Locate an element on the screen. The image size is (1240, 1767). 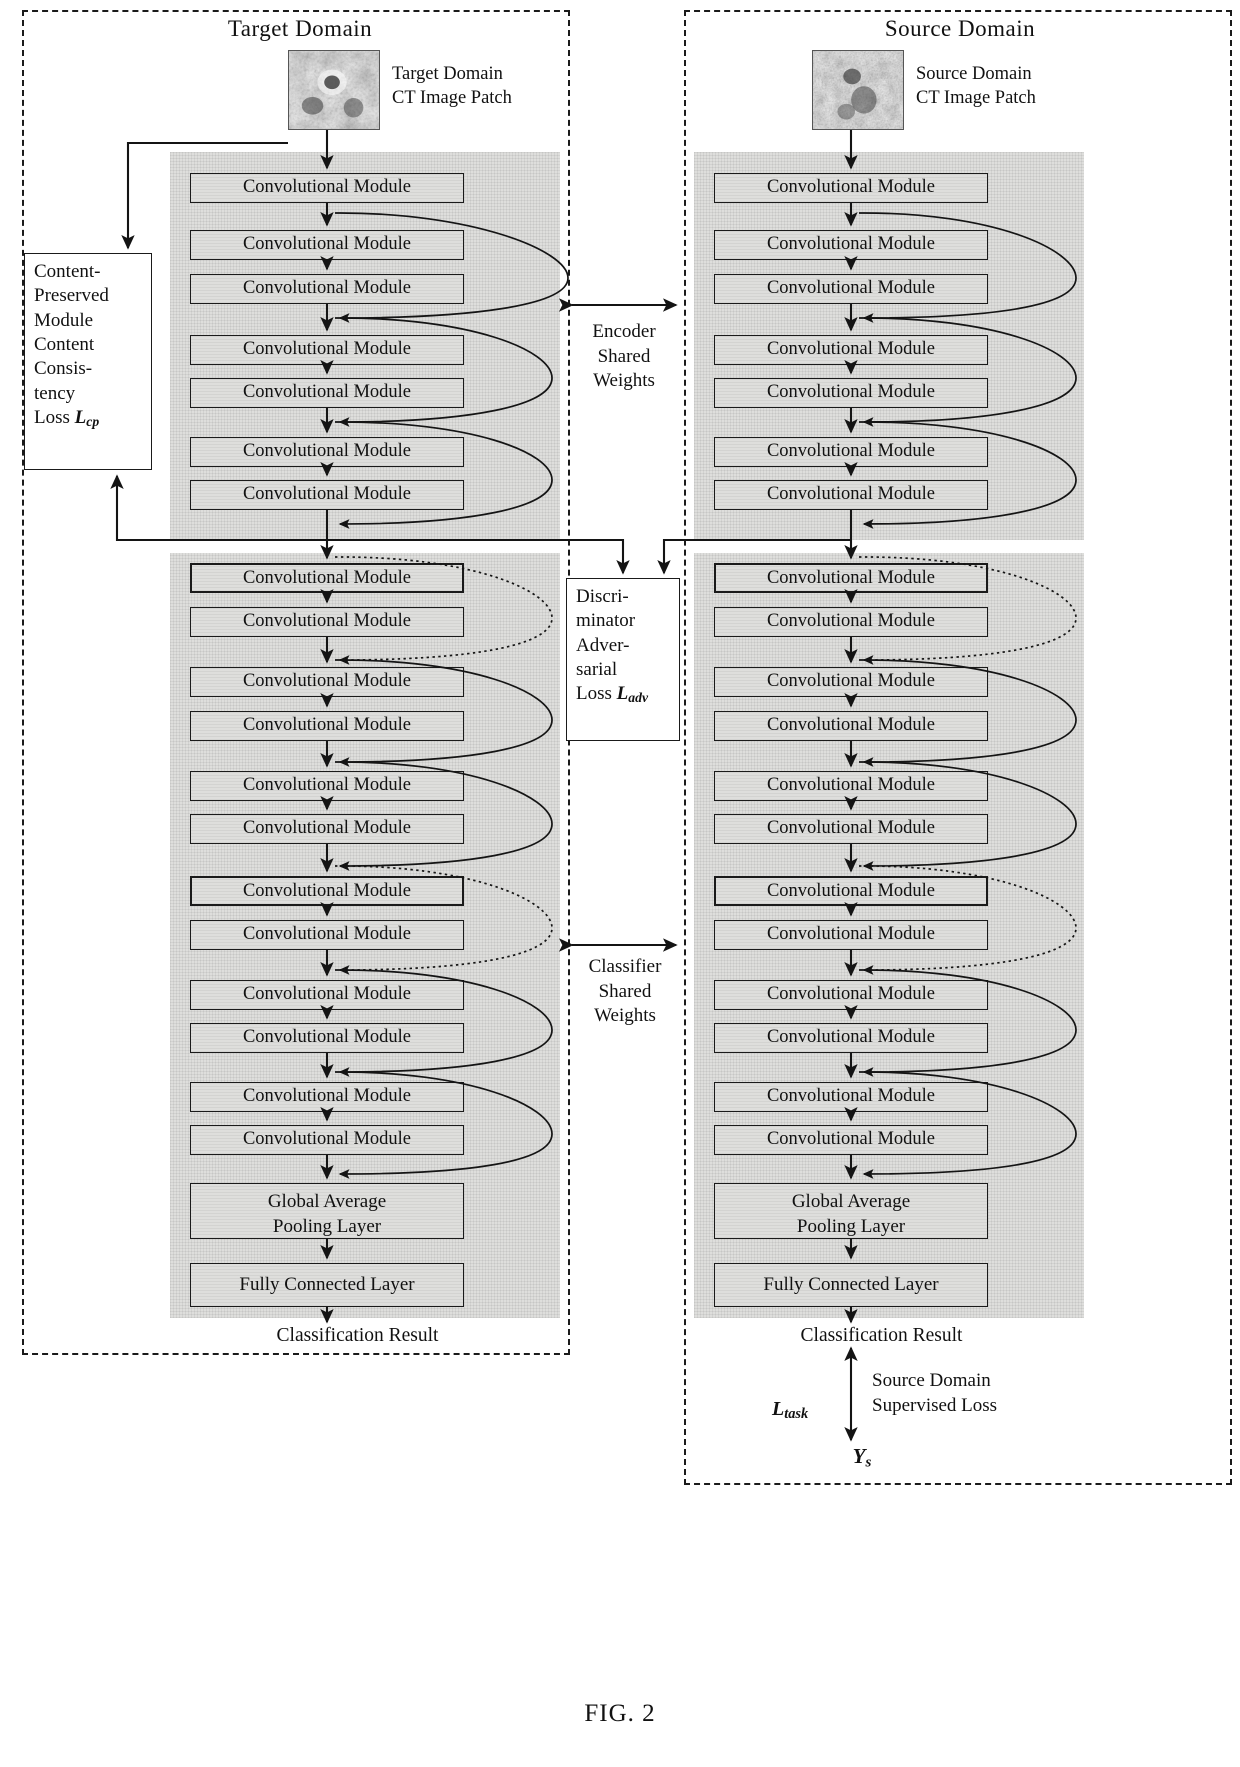
encoder-shared-line2: Shared is located at coordinates (624, 356).